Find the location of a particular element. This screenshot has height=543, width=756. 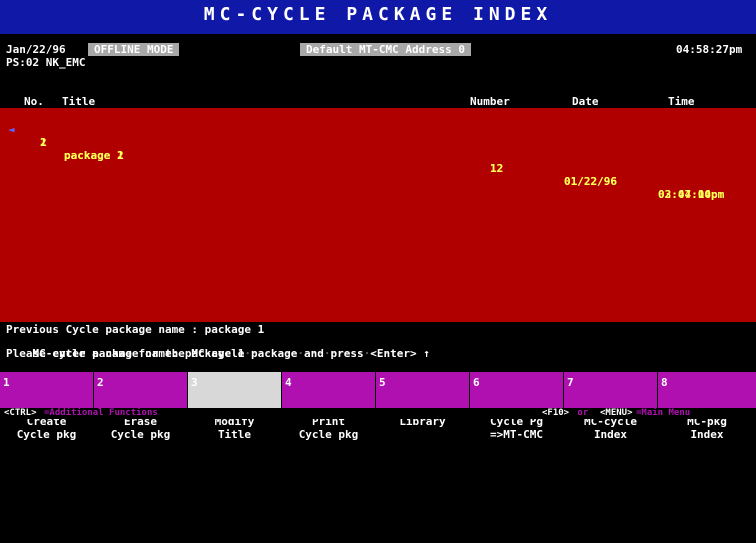

ps-label: PS:02 NK_EMC is located at coordinates (46, 62).